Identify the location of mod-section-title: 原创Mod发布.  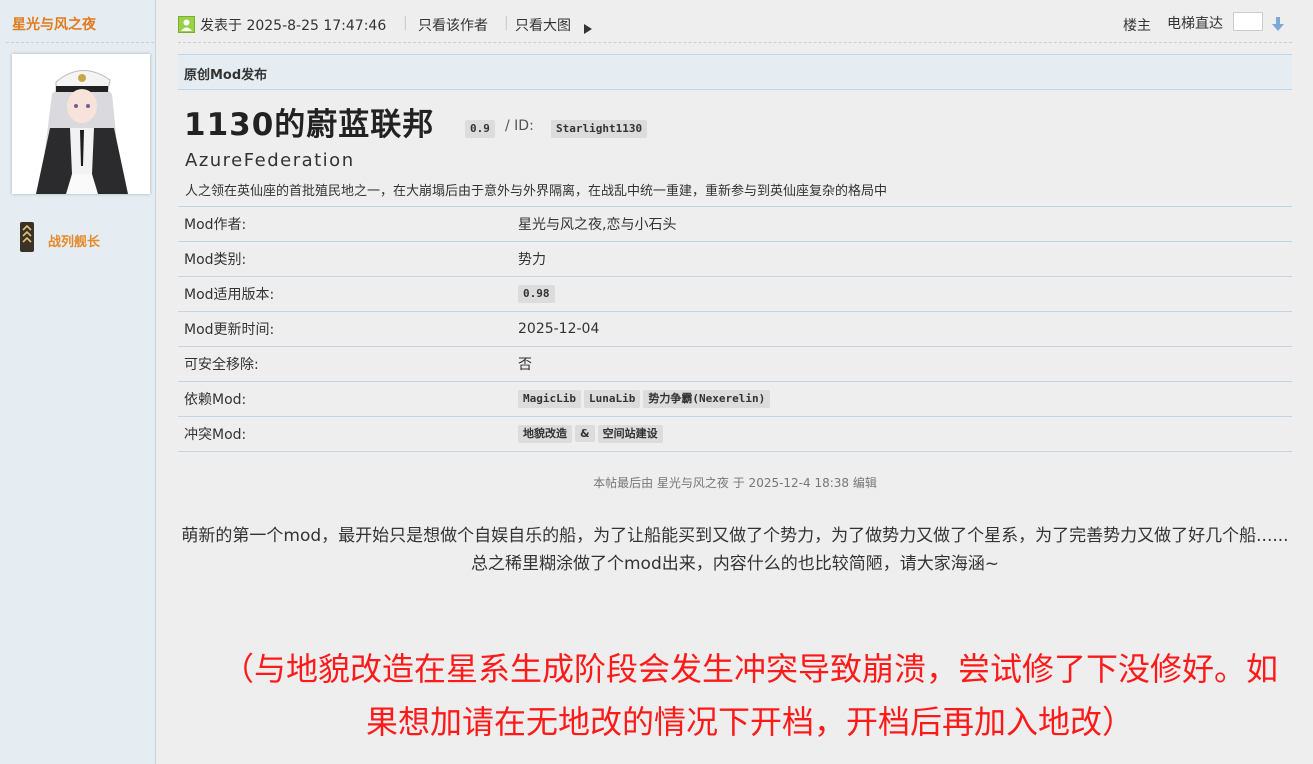
(226, 75).